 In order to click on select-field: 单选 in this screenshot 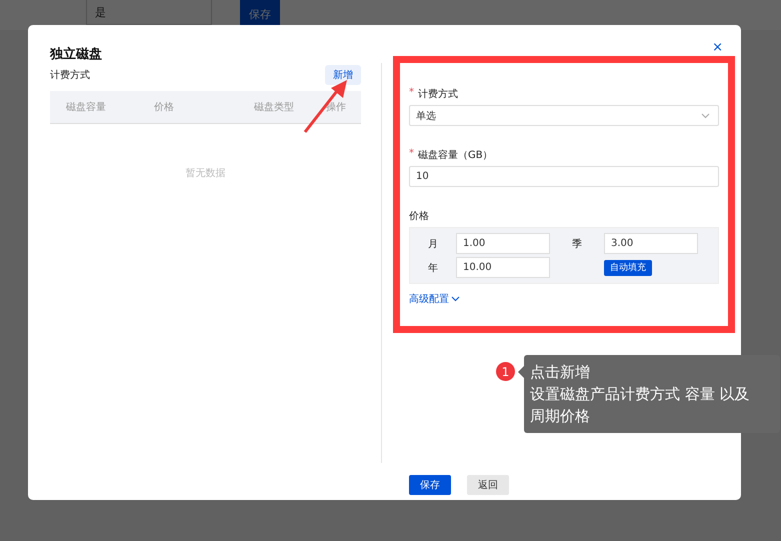, I will do `click(564, 115)`.